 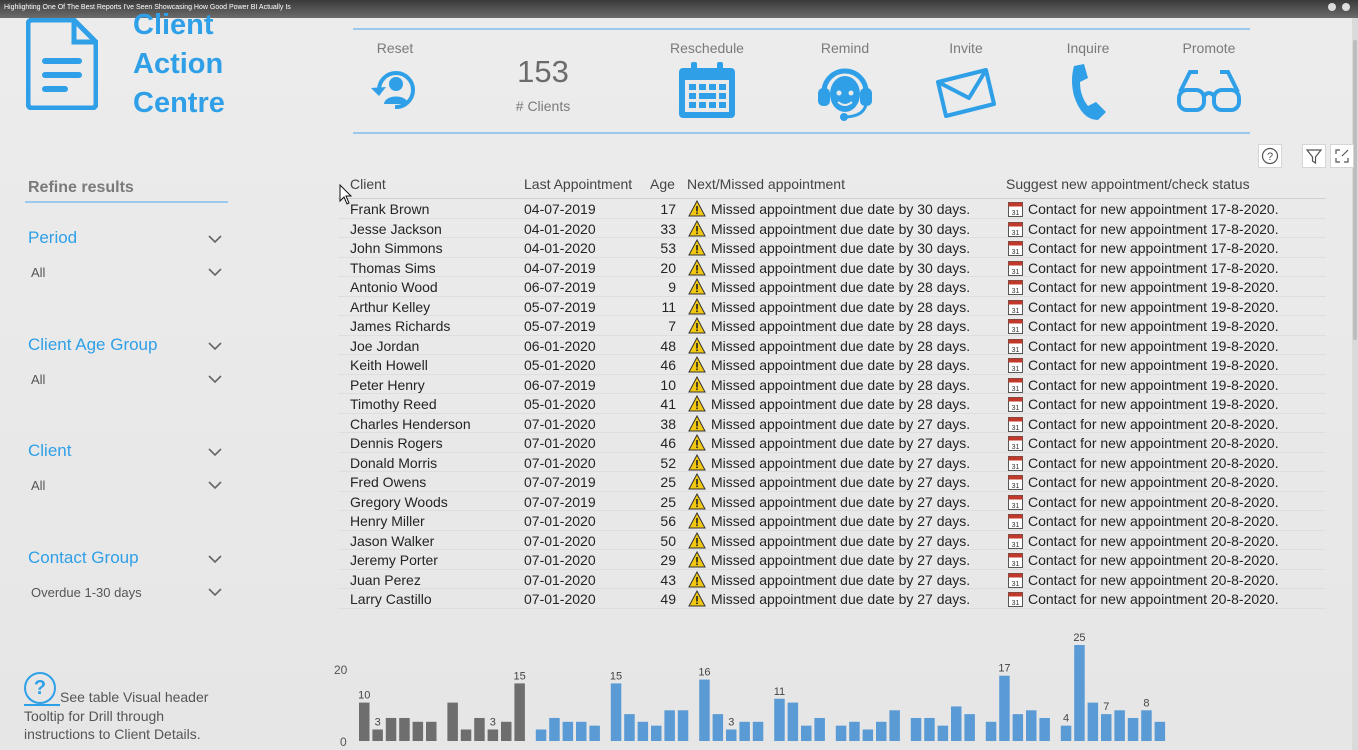 I want to click on promote-button: Promote, so click(x=1209, y=78).